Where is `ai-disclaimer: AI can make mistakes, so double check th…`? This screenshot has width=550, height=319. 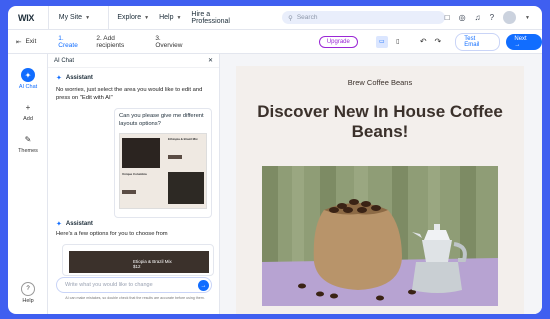 ai-disclaimer: AI can make mistakes, so double check th… is located at coordinates (135, 298).